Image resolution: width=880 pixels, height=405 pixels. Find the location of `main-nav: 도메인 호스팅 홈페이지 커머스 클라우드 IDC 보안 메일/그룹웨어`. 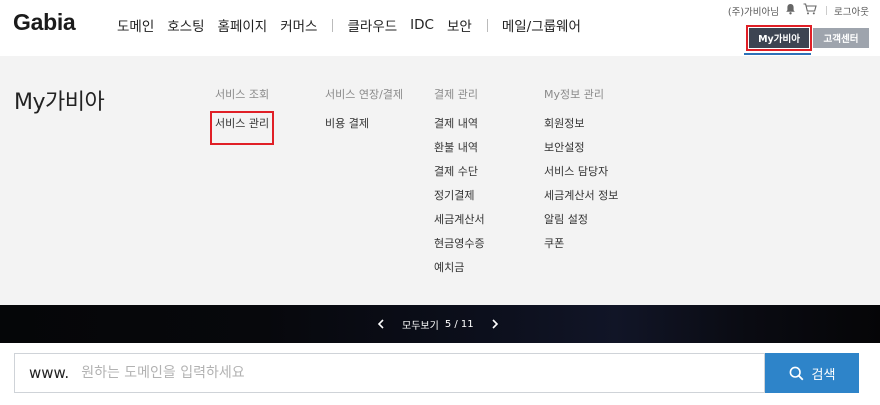

main-nav: 도메인 호스팅 홈페이지 커머스 클라우드 IDC 보안 메일/그룹웨어 is located at coordinates (355, 25).